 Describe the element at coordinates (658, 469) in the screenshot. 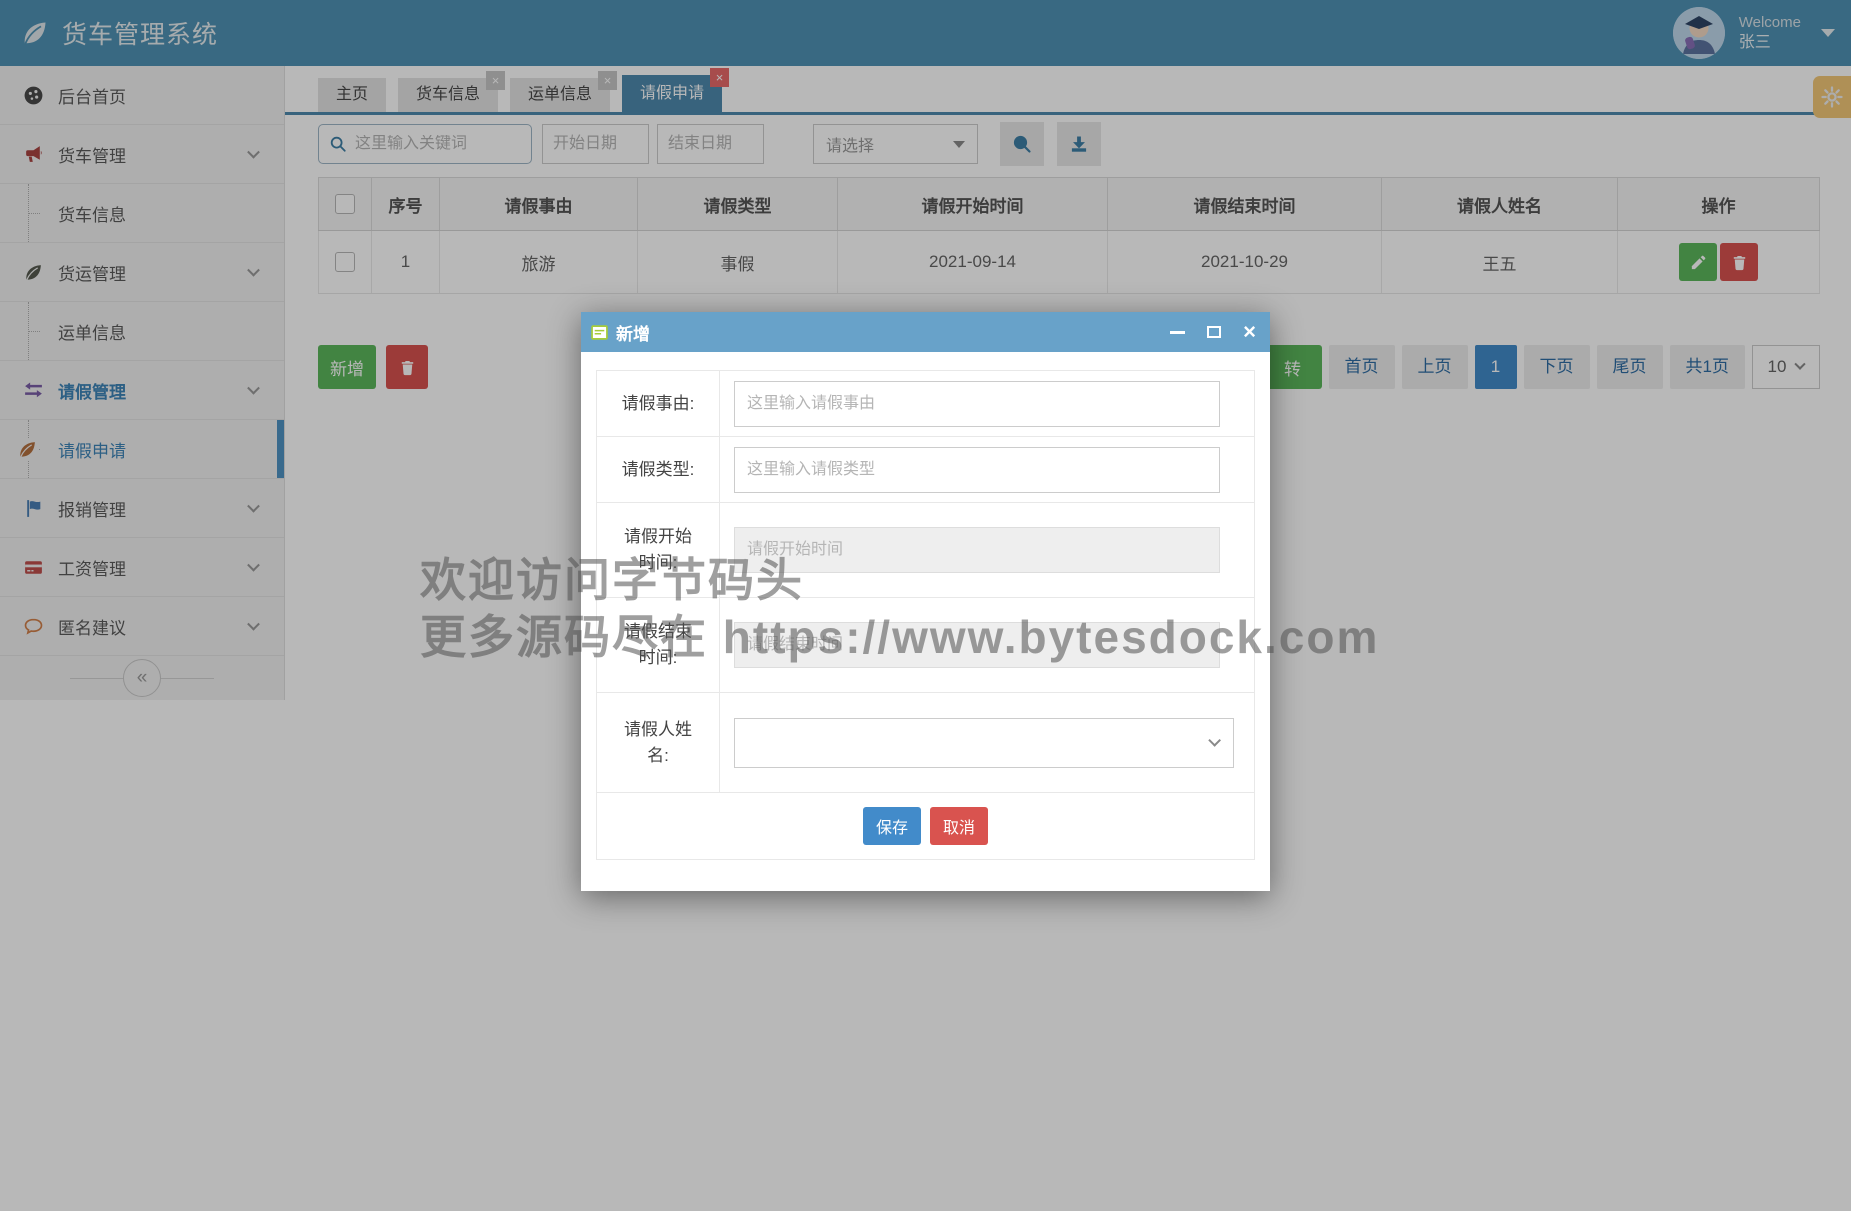

I see `field-label: 请假类型:` at that location.